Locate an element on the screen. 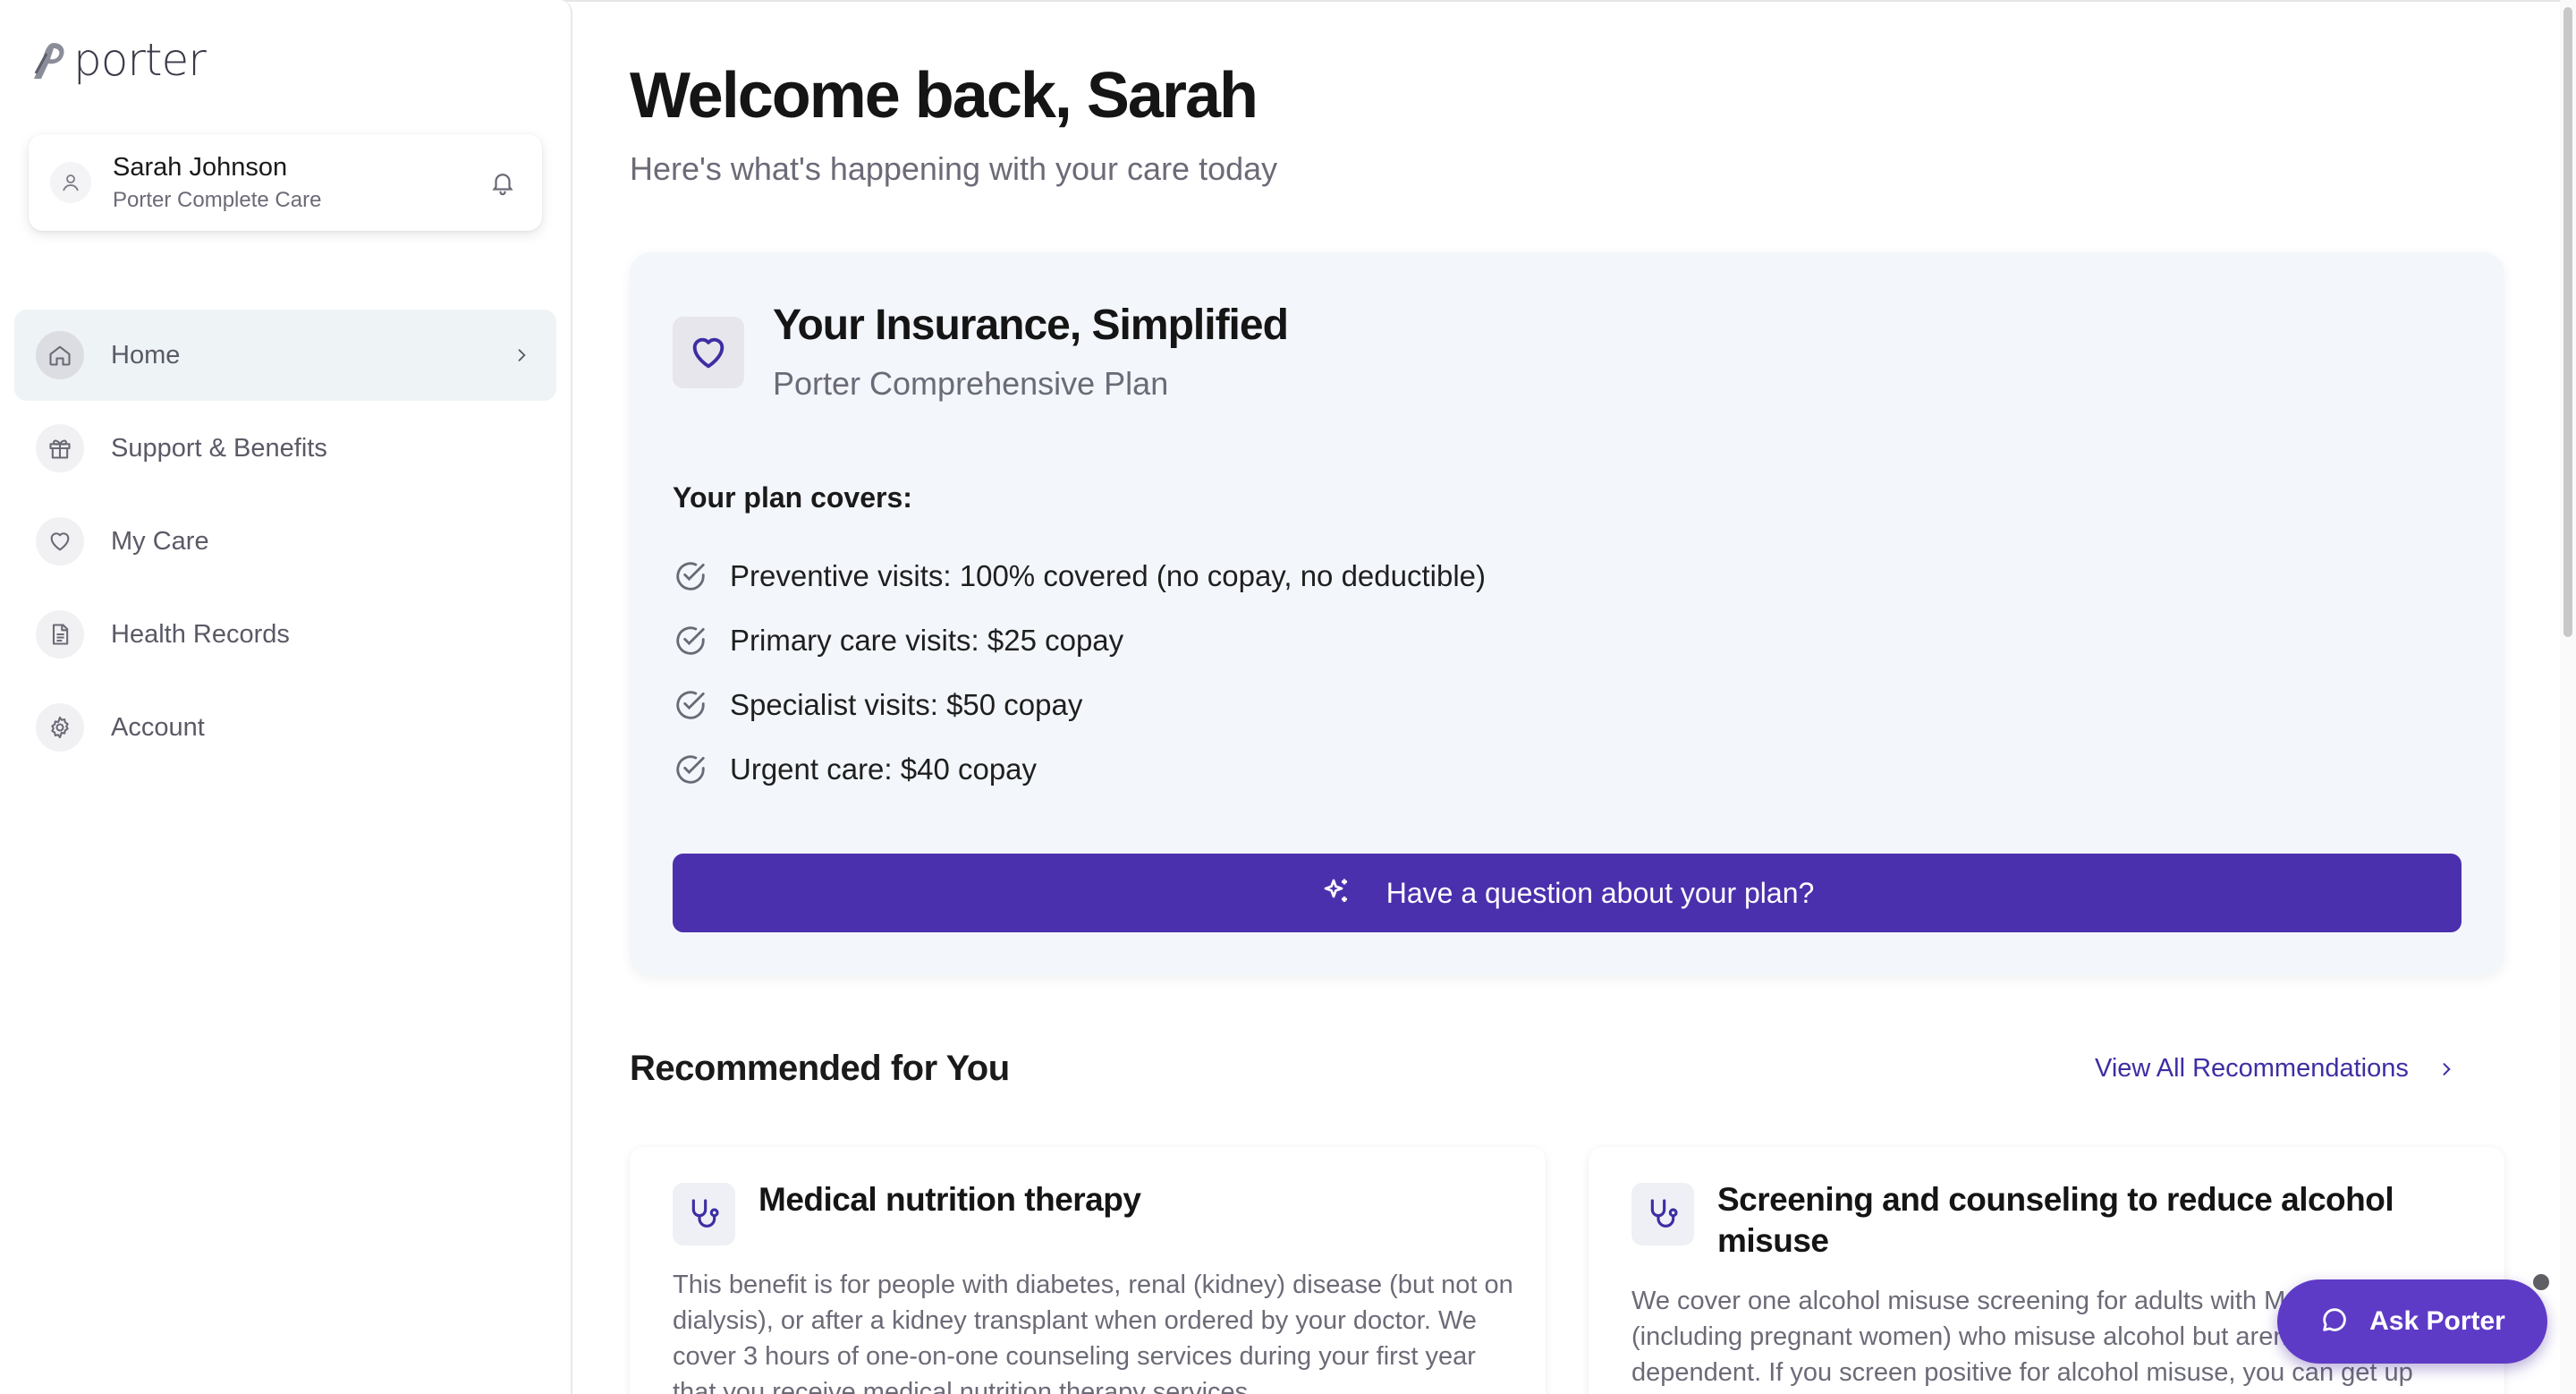 This screenshot has height=1394, width=2576. ask-porter-label: Ask Porter is located at coordinates (2437, 1321).